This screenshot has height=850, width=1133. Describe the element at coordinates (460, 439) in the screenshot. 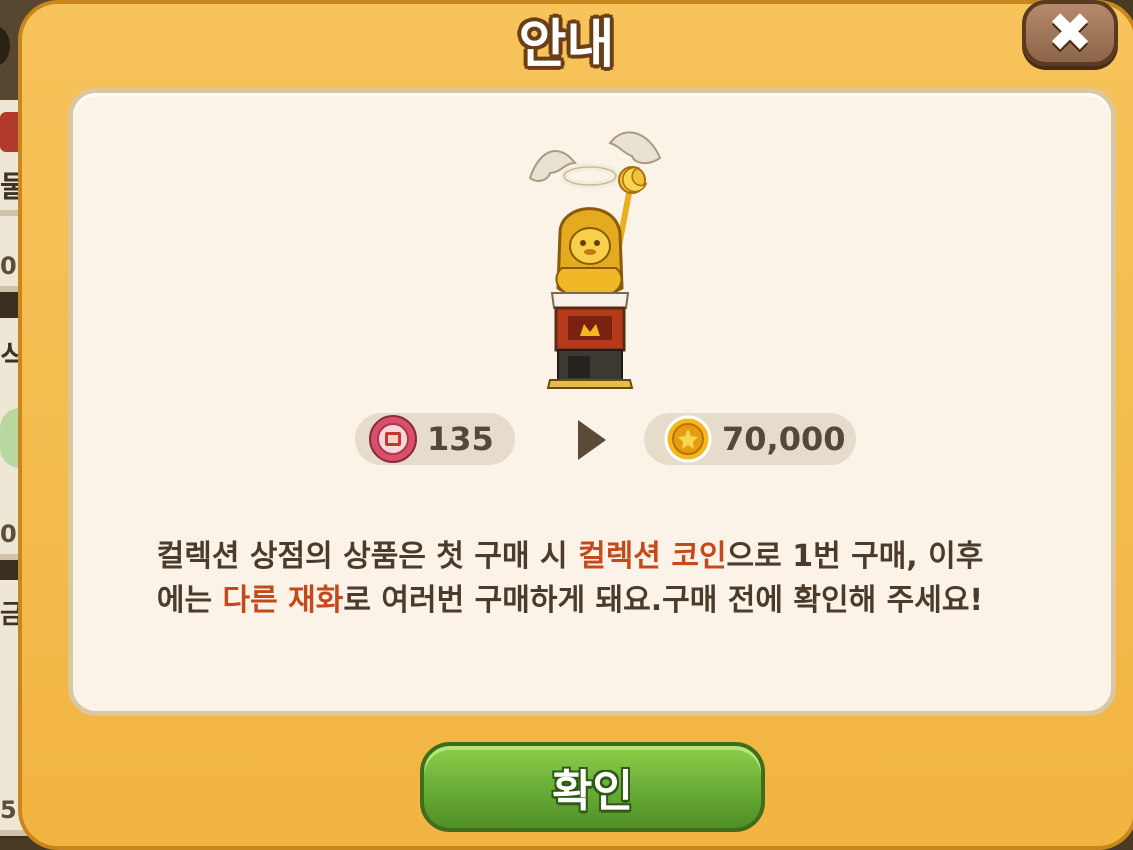

I see `price-from-value: 135` at that location.